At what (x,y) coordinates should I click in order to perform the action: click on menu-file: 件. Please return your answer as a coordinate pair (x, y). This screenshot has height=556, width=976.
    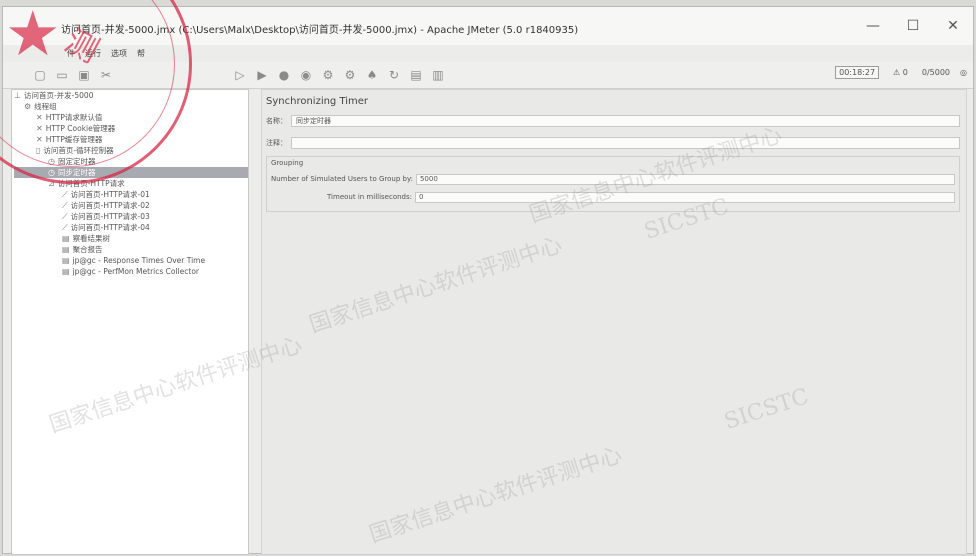
    Looking at the image, I should click on (71, 53).